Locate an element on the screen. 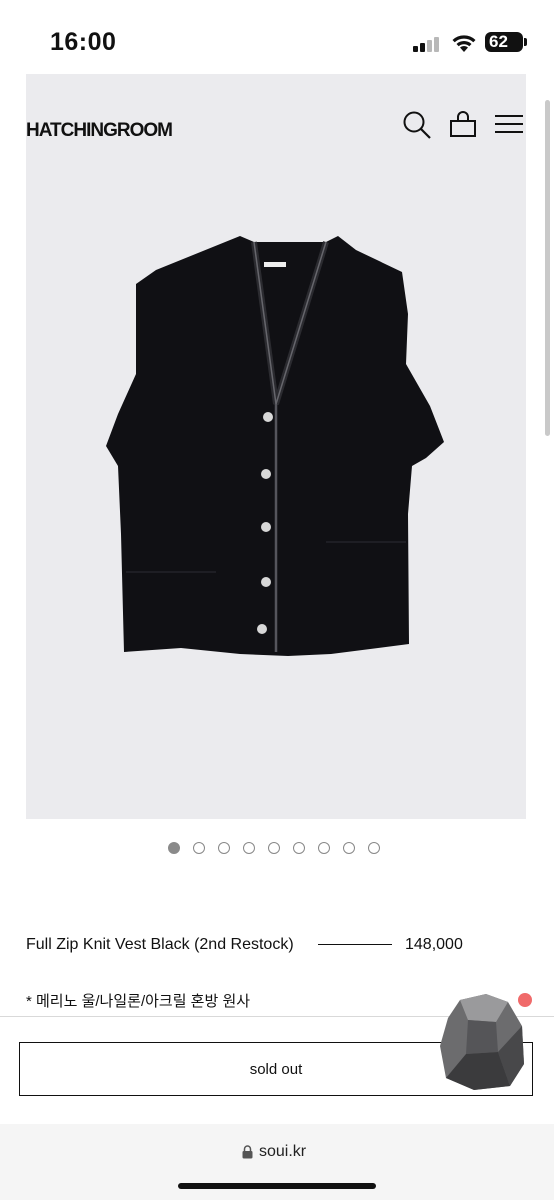  battery-indicator: 62 is located at coordinates (504, 42).